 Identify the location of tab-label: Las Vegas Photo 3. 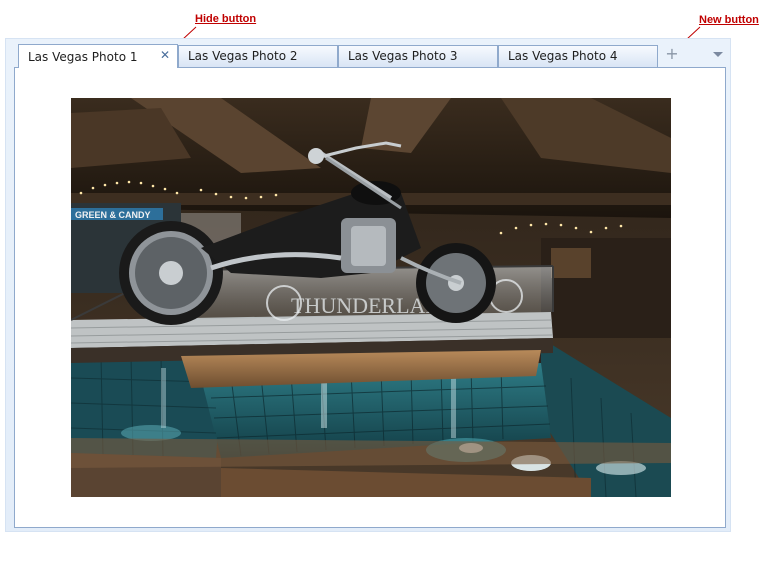
(403, 56).